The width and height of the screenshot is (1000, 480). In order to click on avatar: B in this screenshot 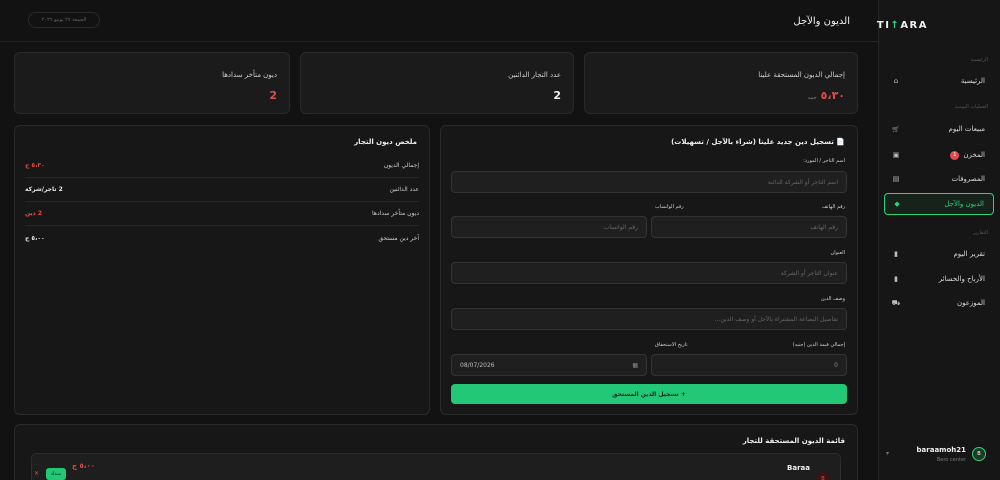, I will do `click(979, 454)`.